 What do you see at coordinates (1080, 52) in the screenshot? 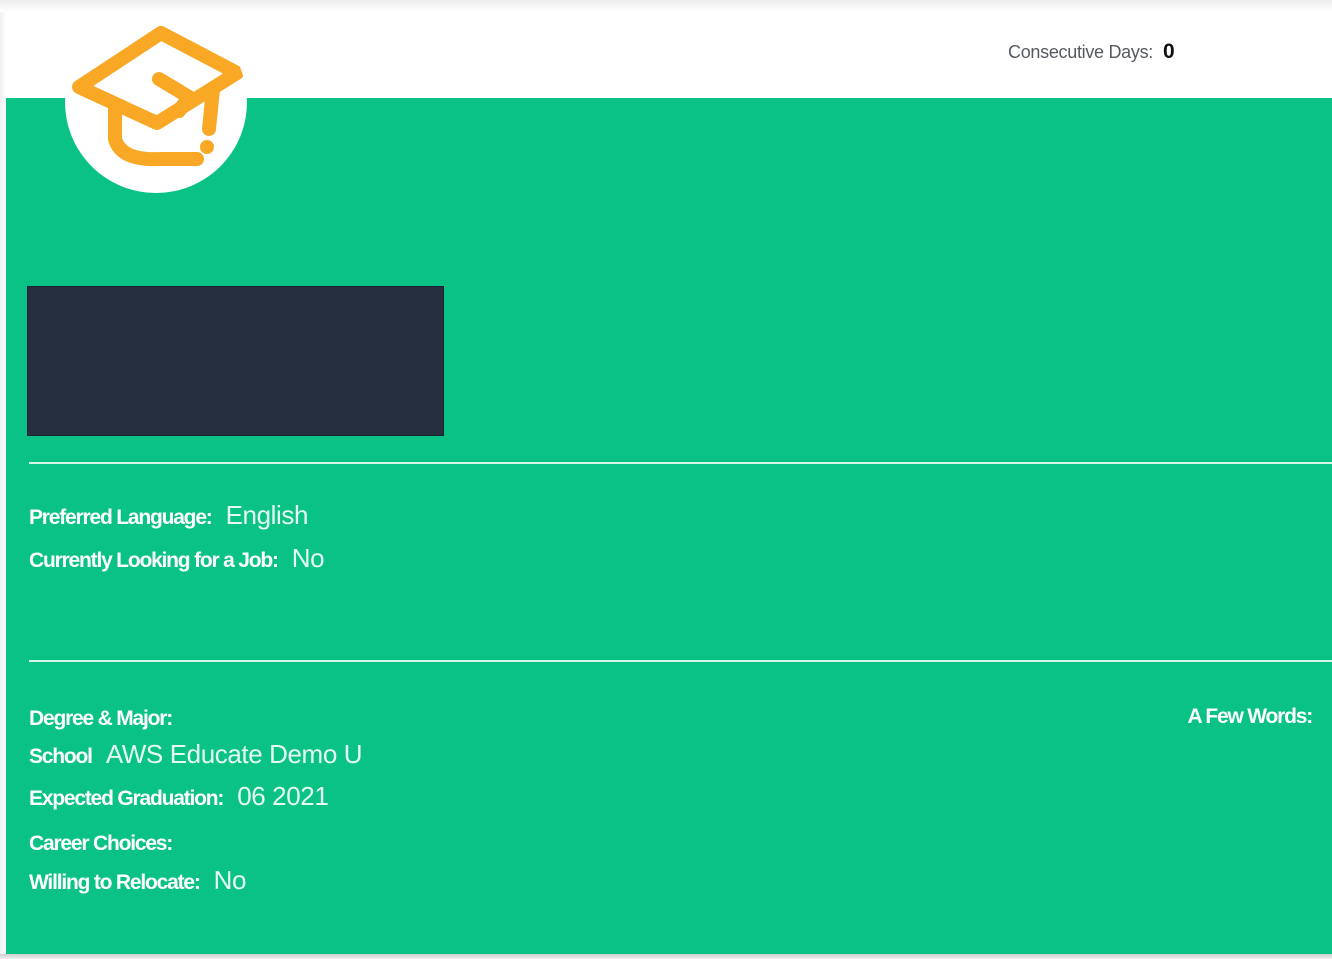
I see `consecutive-days-label: Consecutive Days:` at bounding box center [1080, 52].